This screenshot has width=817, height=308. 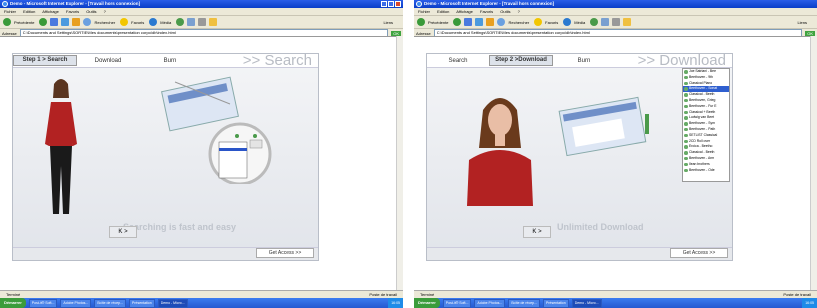 I want to click on minimize-button, so click(x=384, y=4).